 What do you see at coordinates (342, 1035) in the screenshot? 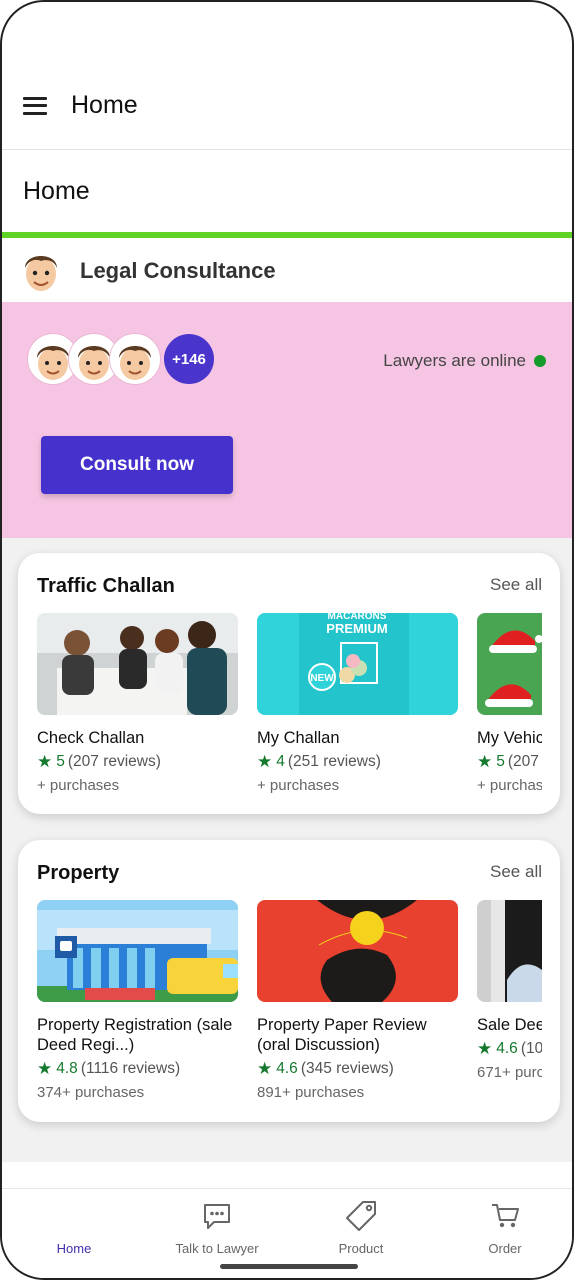
I see `product-name: Property Paper Review (oral Discussion)` at bounding box center [342, 1035].